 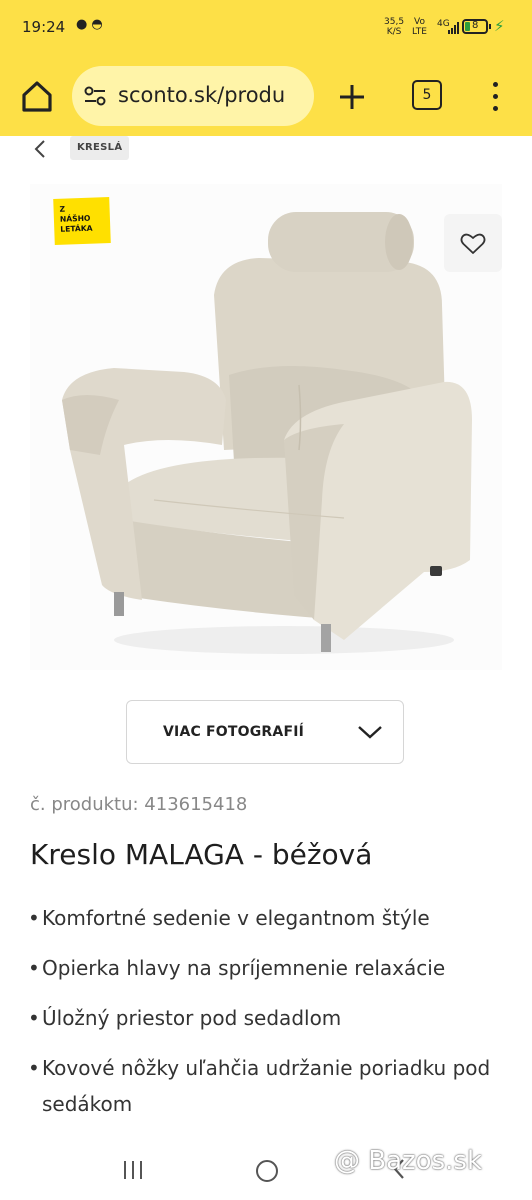 I want to click on network-speed-unit: K/S, so click(x=394, y=32).